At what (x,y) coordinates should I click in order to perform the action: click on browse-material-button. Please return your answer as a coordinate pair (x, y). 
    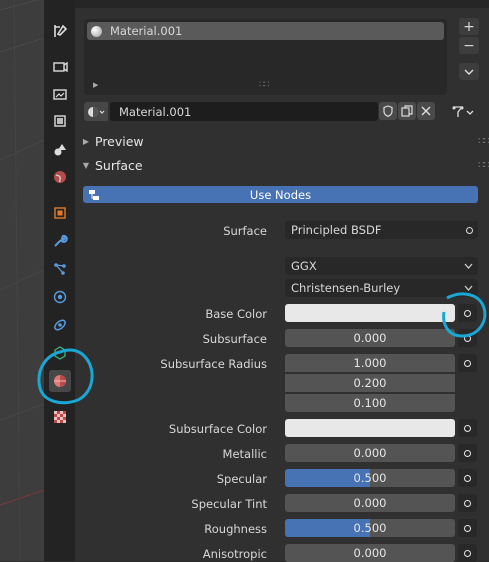
    Looking at the image, I should click on (96, 111).